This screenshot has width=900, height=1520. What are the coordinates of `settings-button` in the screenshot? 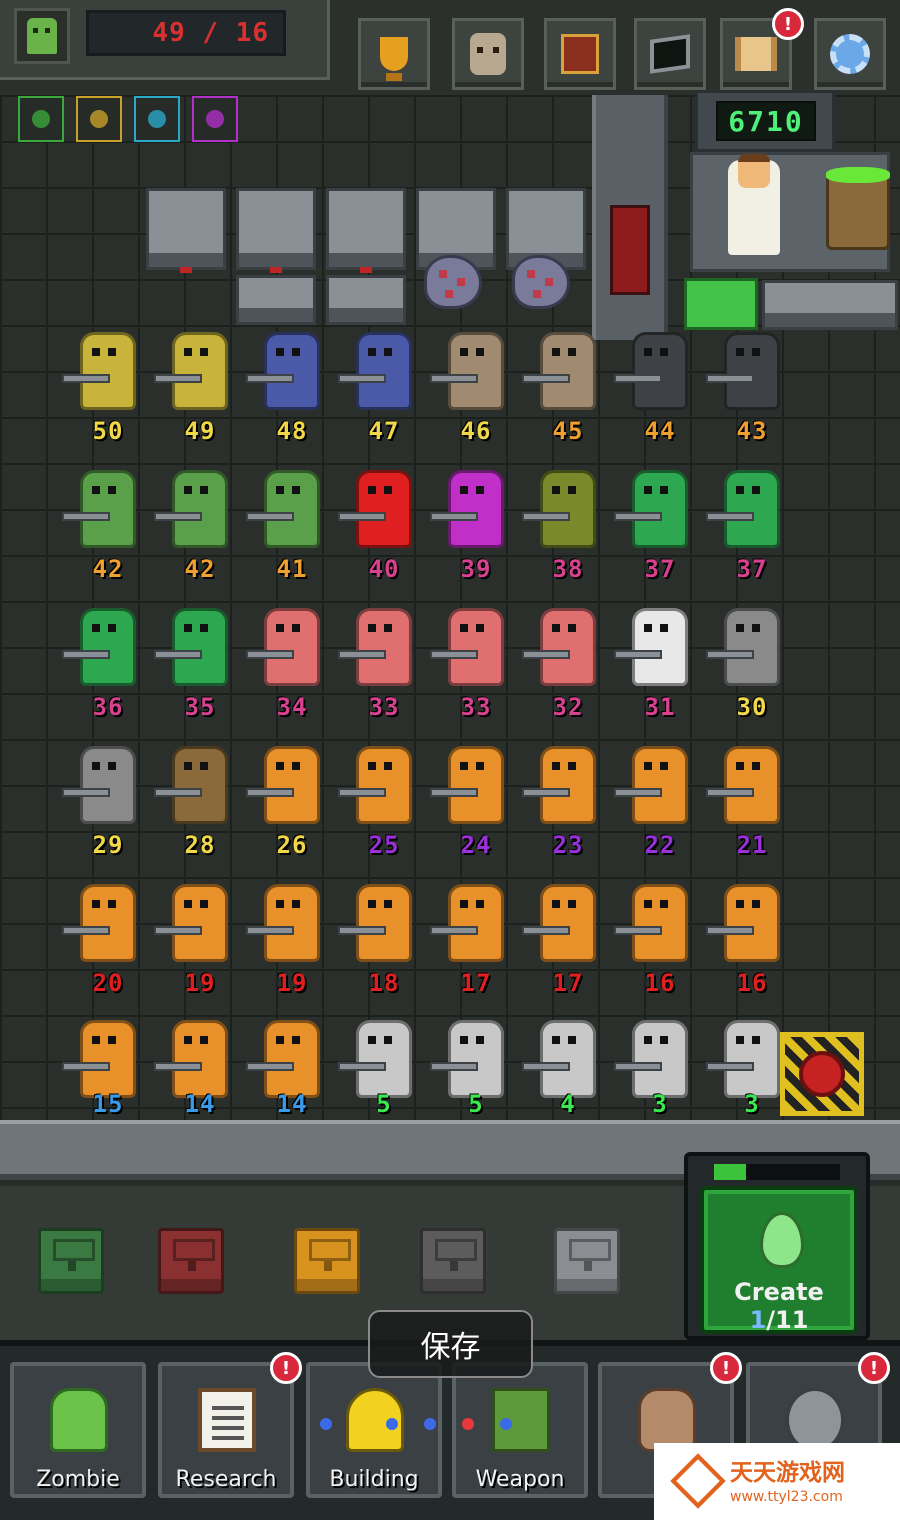 It's located at (850, 54).